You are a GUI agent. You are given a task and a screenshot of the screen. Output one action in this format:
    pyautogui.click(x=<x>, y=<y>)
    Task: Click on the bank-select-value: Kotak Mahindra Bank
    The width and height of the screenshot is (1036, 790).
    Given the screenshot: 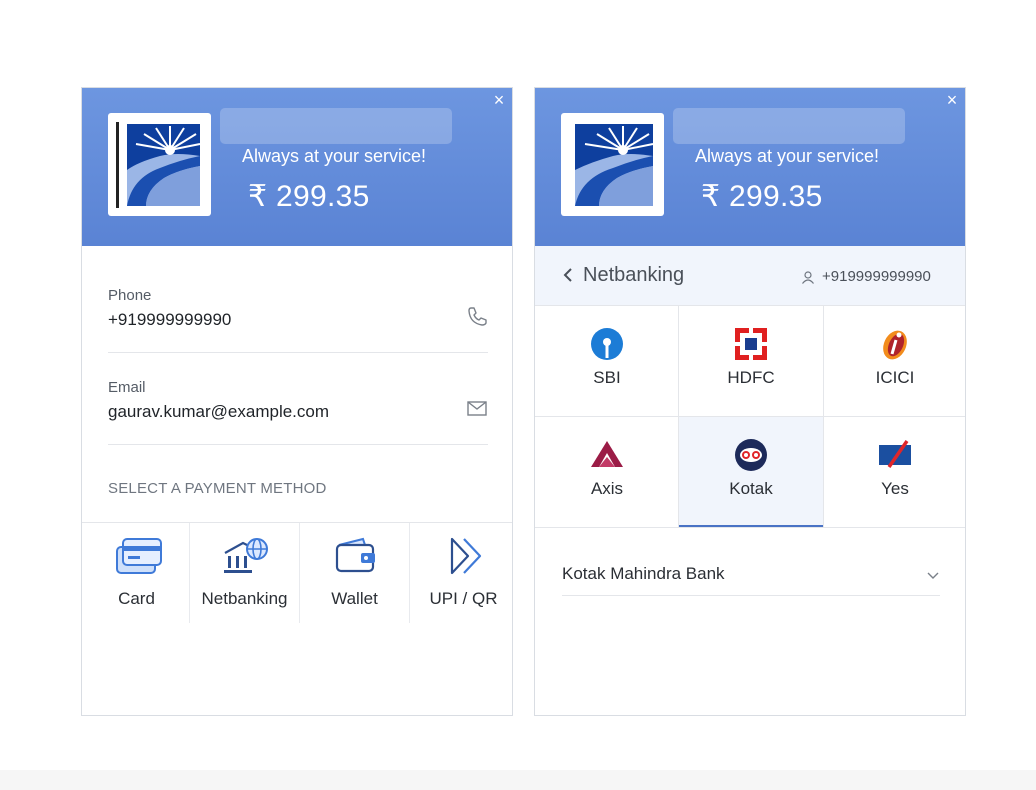 What is the action you would take?
    pyautogui.click(x=643, y=573)
    